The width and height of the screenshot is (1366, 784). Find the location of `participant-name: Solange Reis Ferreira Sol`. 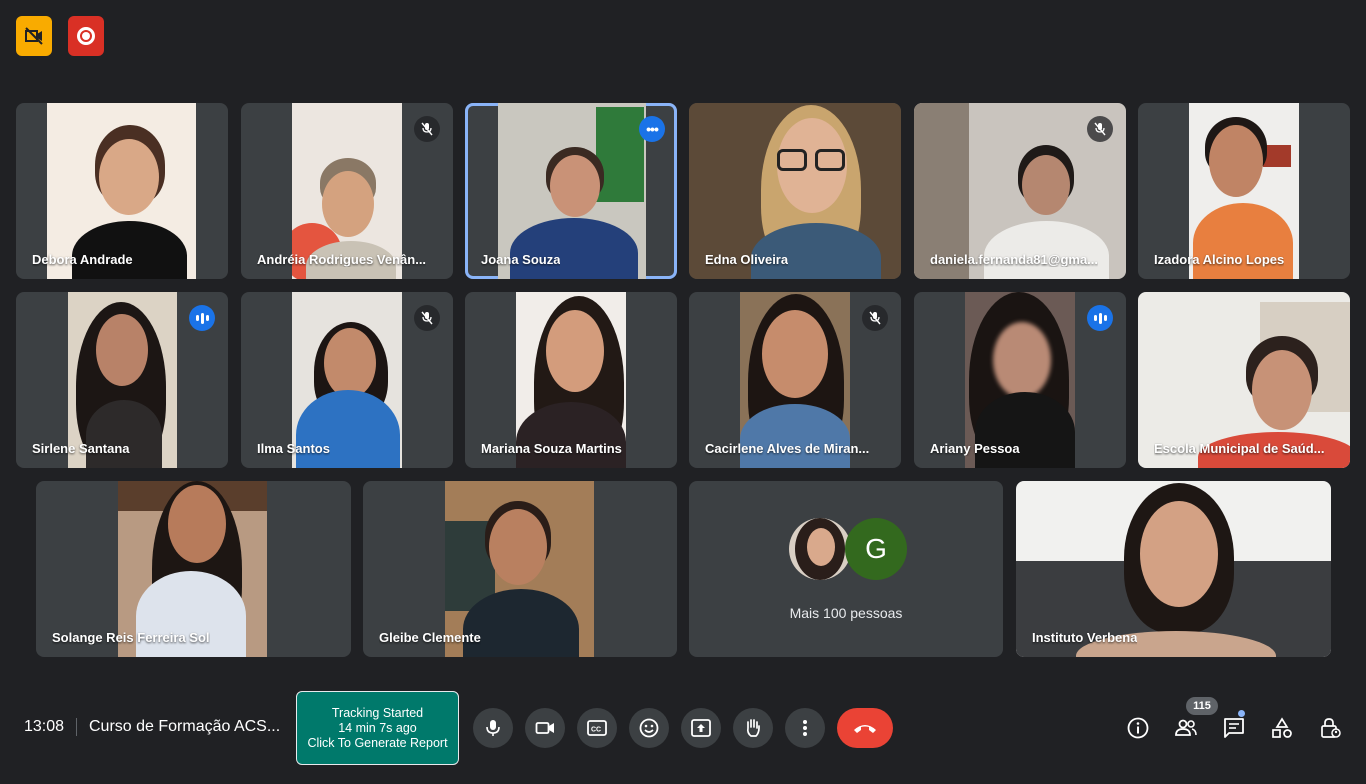

participant-name: Solange Reis Ferreira Sol is located at coordinates (131, 637).